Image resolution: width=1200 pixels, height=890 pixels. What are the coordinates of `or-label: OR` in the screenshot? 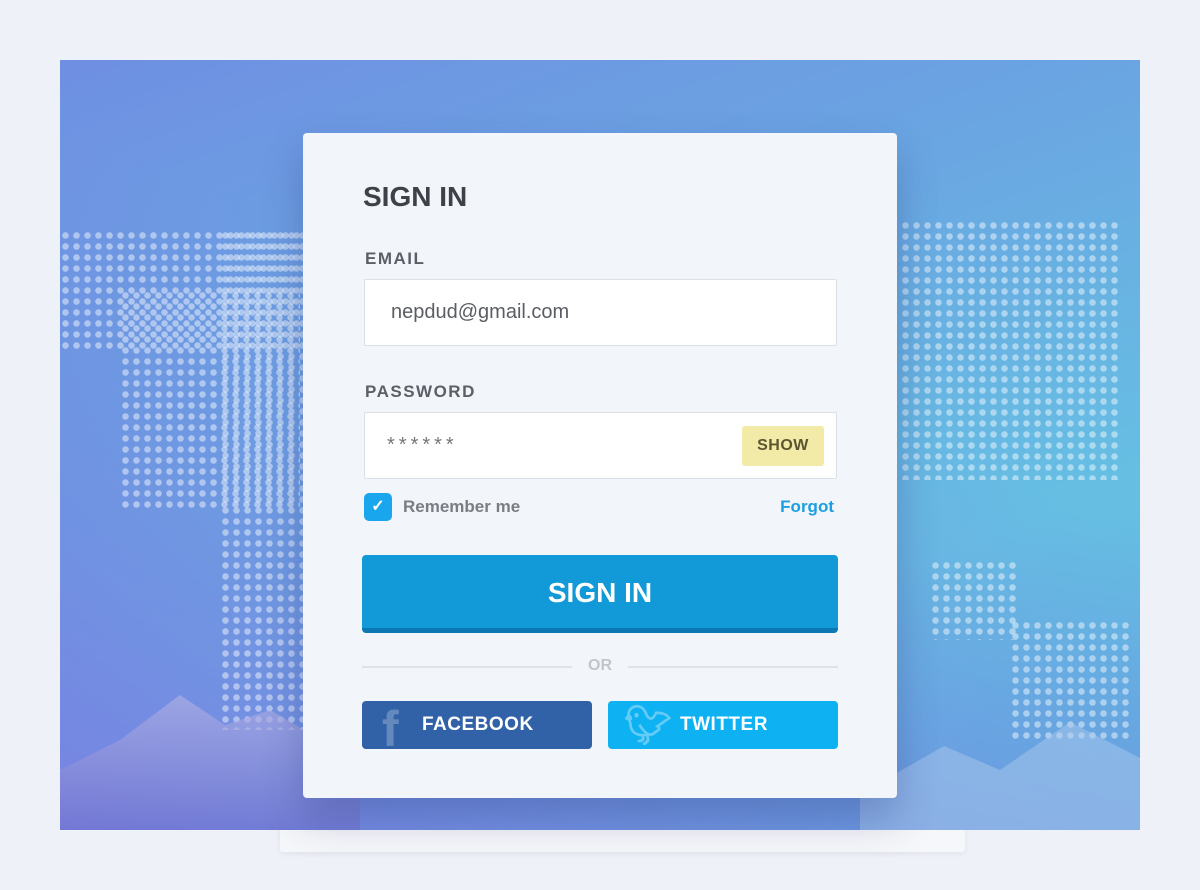 It's located at (600, 665).